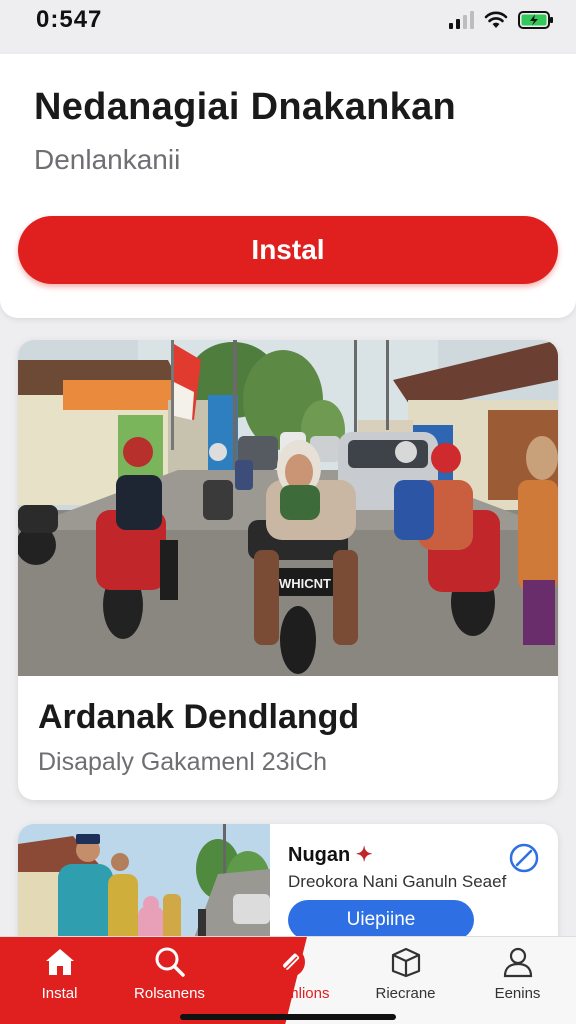  What do you see at coordinates (169, 980) in the screenshot?
I see `tab-rolsanens: Rolsanens` at bounding box center [169, 980].